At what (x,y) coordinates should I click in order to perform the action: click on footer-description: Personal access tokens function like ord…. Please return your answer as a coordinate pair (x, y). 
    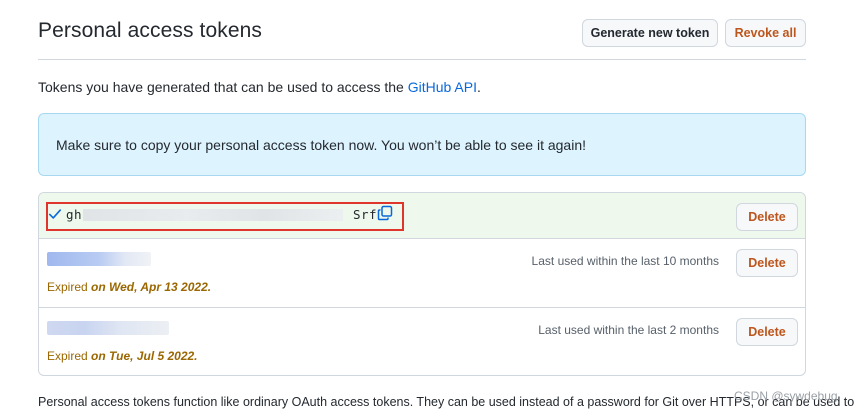
    Looking at the image, I should click on (446, 402).